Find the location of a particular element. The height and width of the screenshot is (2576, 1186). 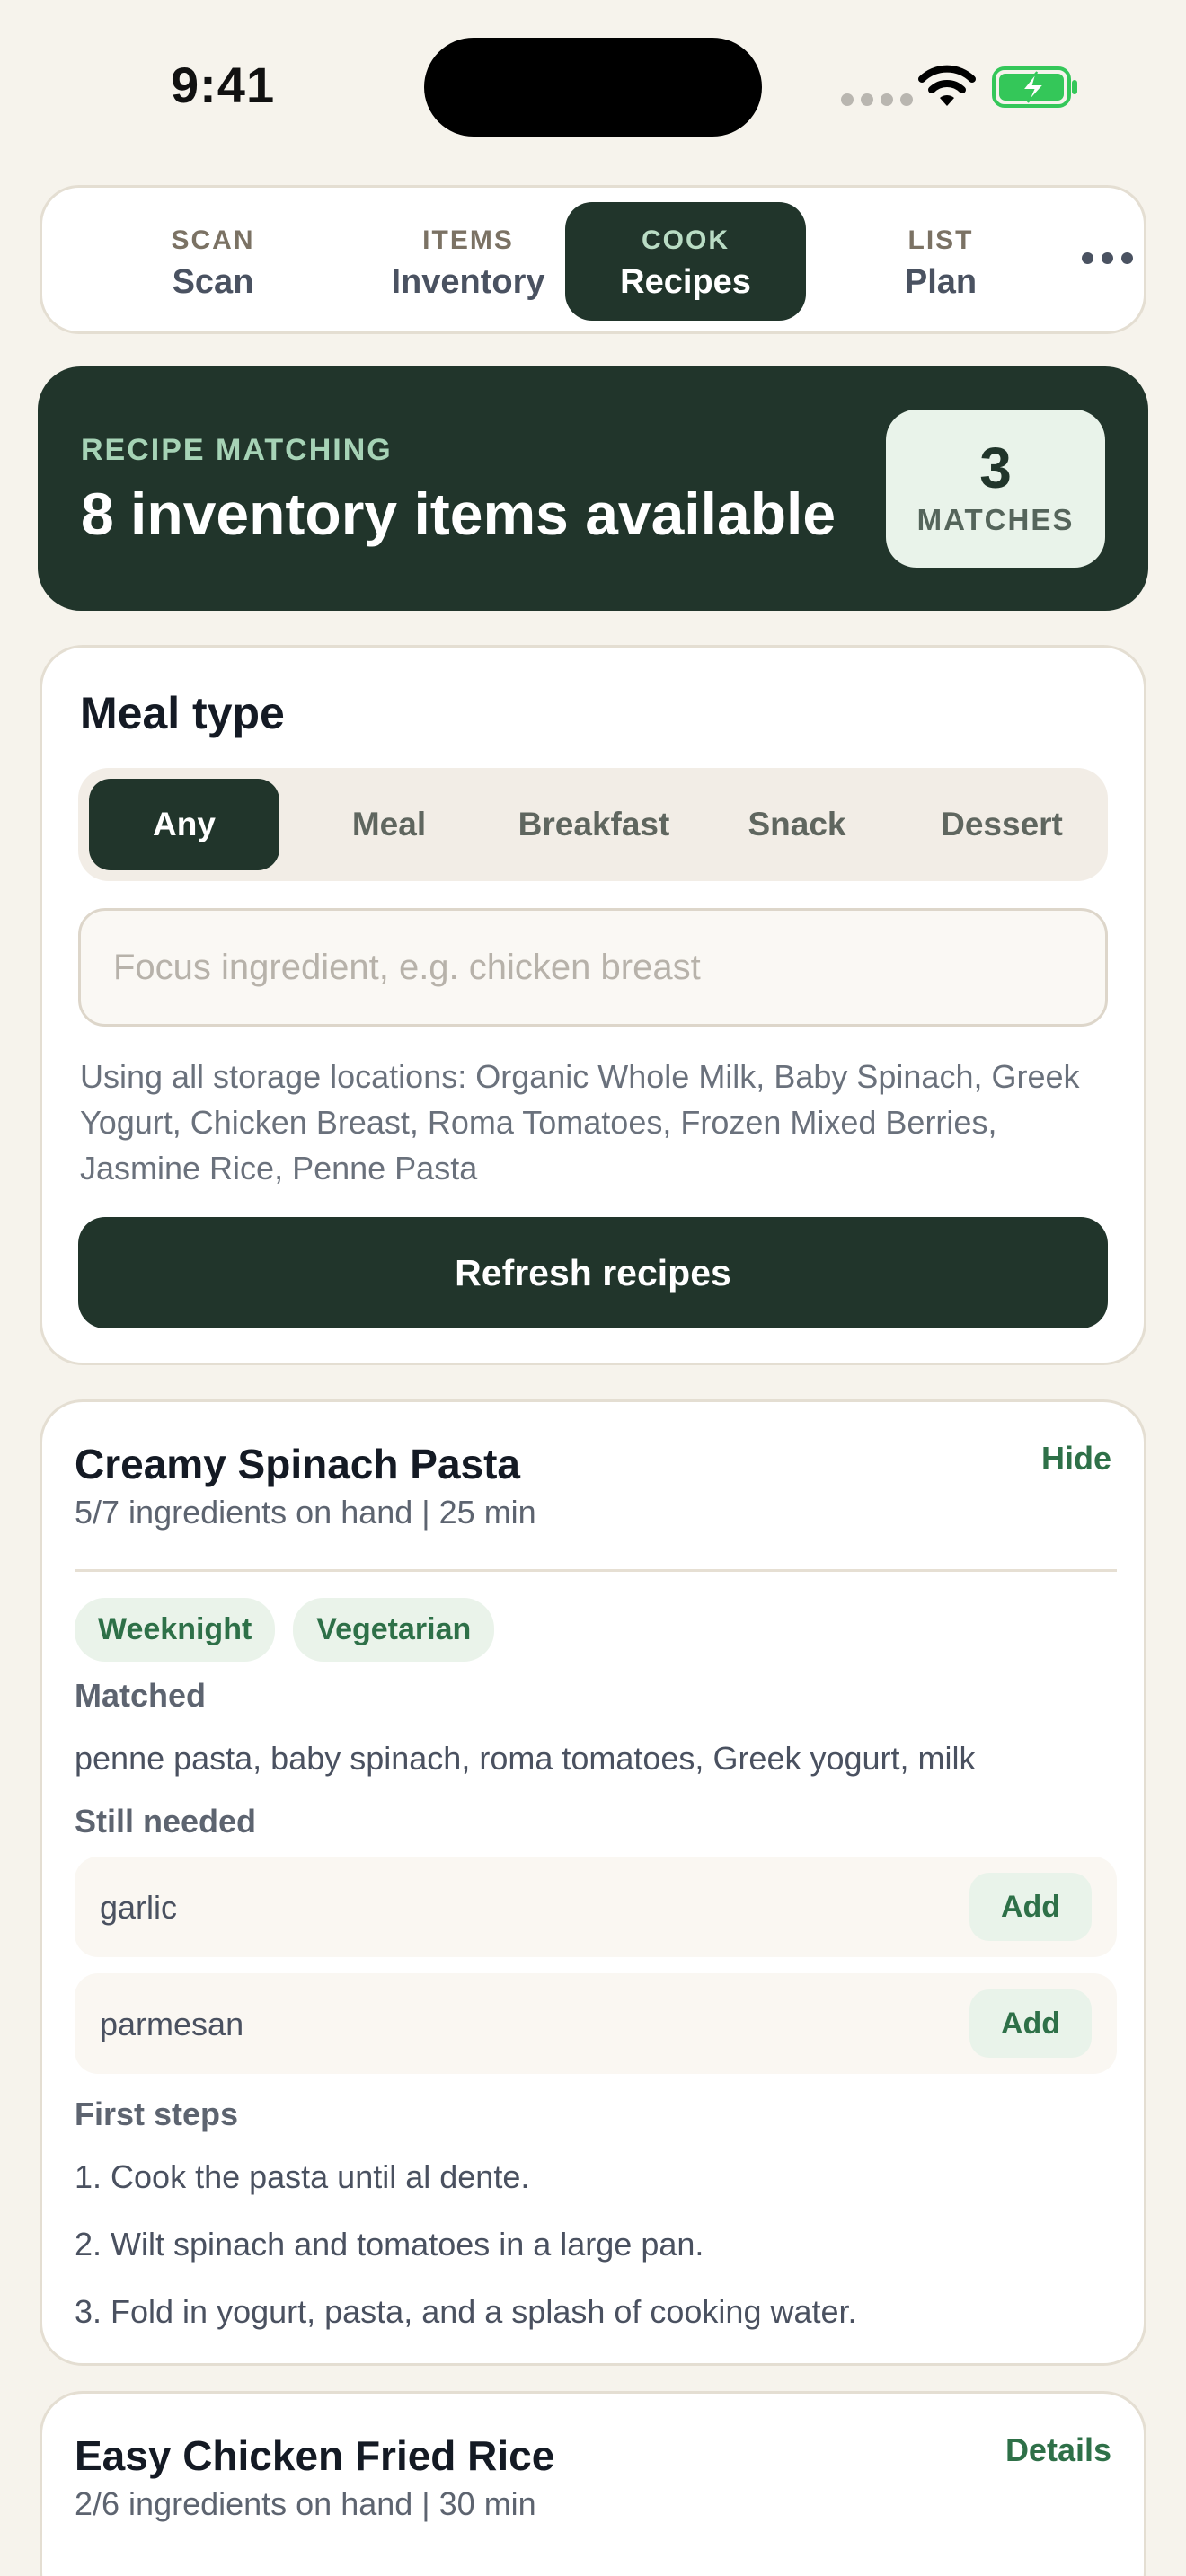

recipe-title: Easy Chicken Fried Rice is located at coordinates (315, 2455).